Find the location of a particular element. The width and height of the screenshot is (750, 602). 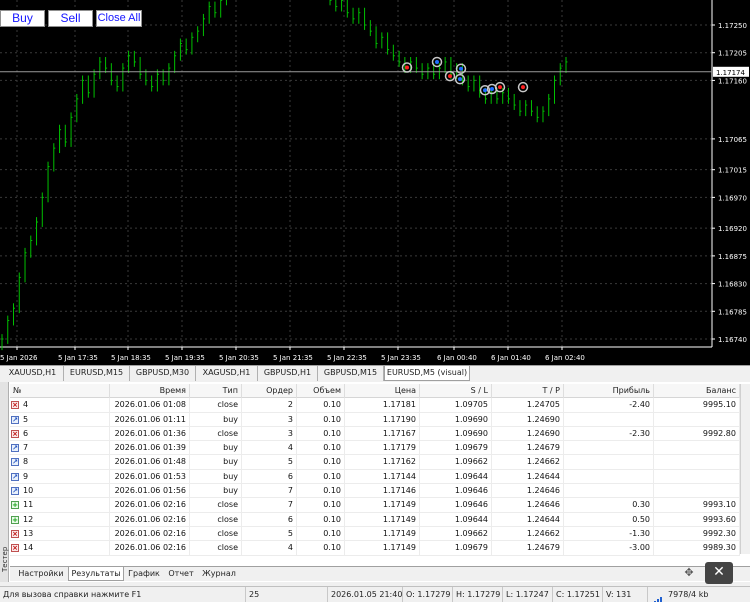

close-icon: + is located at coordinates (15, 519).